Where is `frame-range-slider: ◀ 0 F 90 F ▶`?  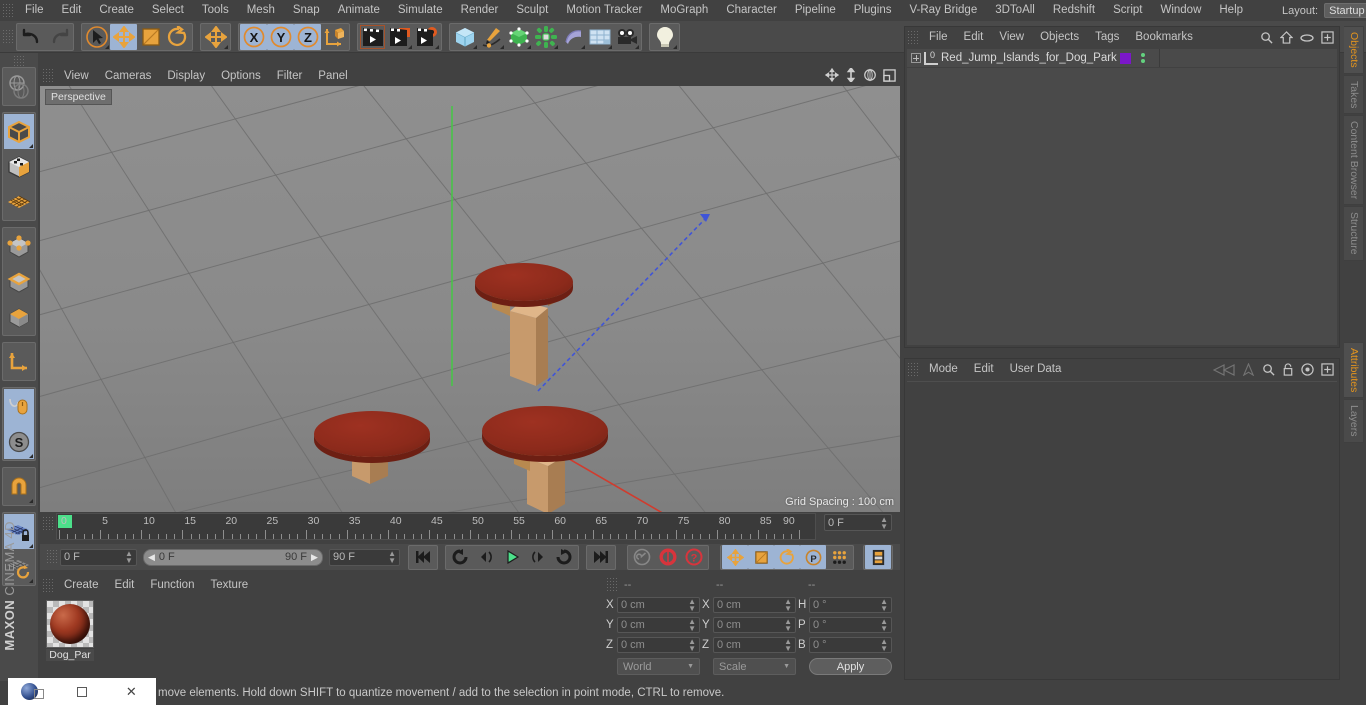
frame-range-slider: ◀ 0 F 90 F ▶ is located at coordinates (232, 557).